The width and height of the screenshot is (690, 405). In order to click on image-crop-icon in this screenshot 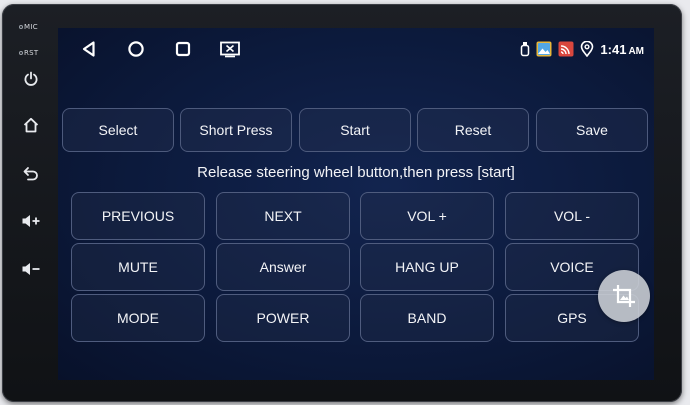, I will do `click(624, 296)`.